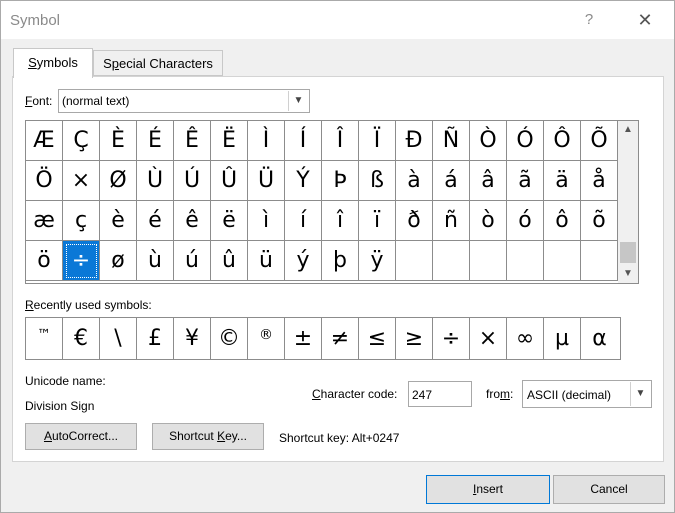  I want to click on symbol-cell: å, so click(599, 181).